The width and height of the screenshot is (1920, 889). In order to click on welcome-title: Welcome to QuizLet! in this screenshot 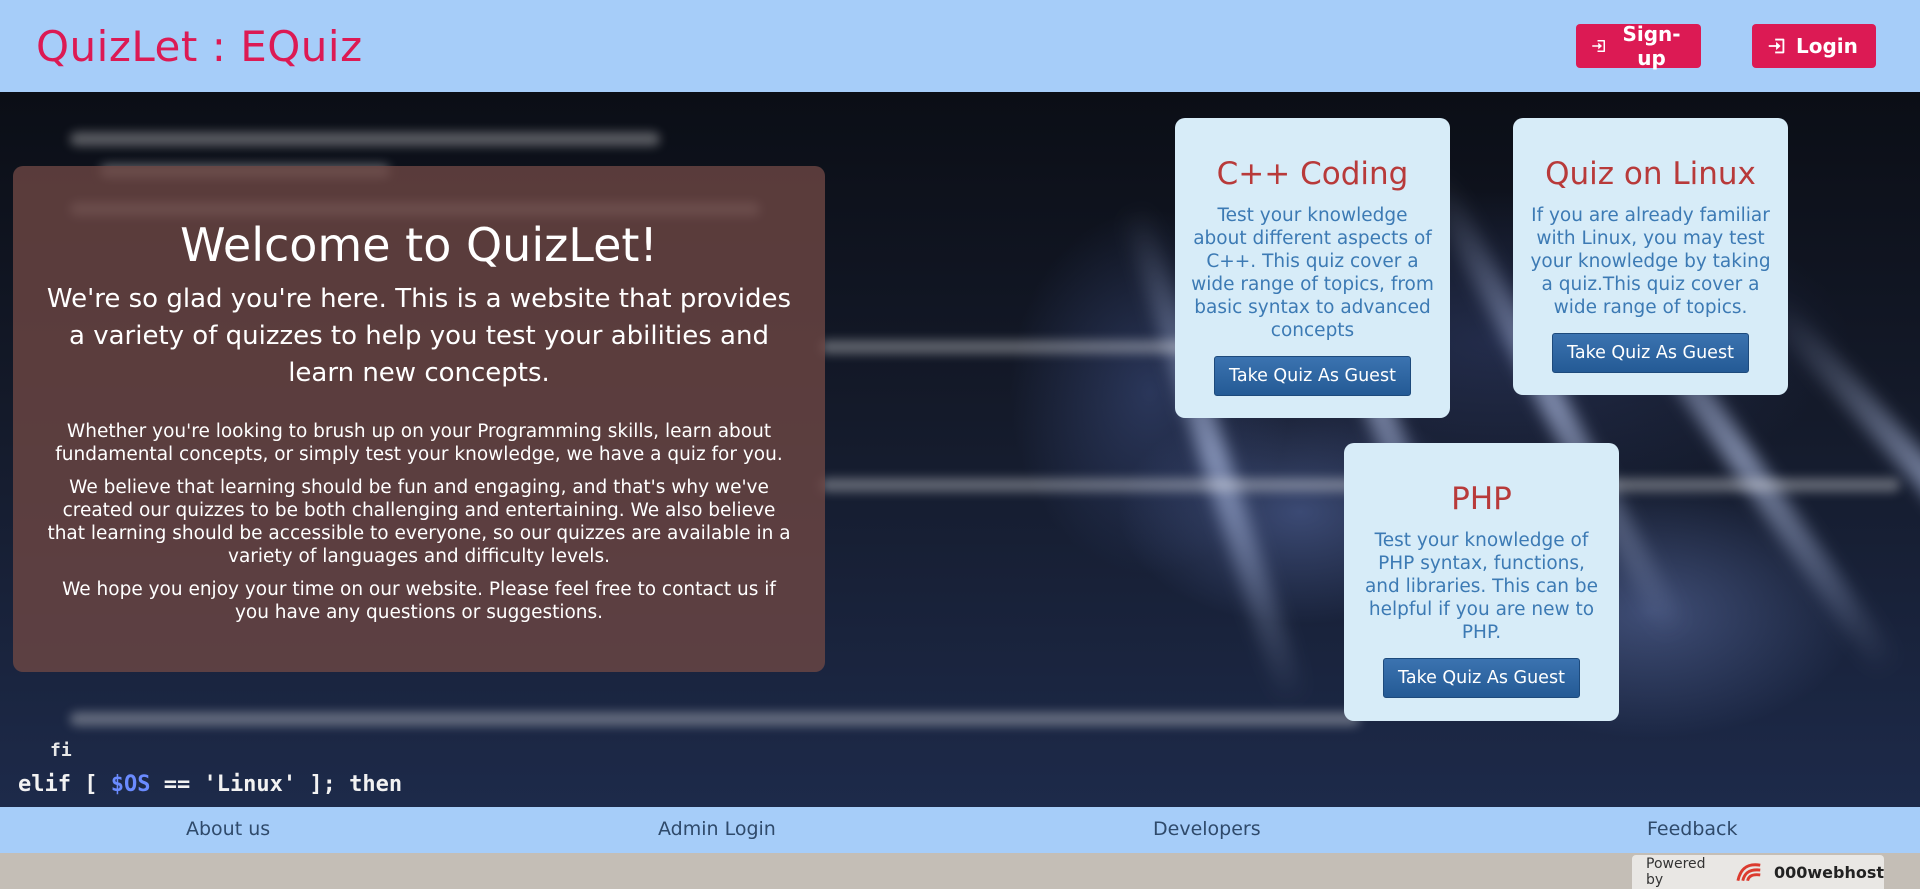, I will do `click(419, 245)`.